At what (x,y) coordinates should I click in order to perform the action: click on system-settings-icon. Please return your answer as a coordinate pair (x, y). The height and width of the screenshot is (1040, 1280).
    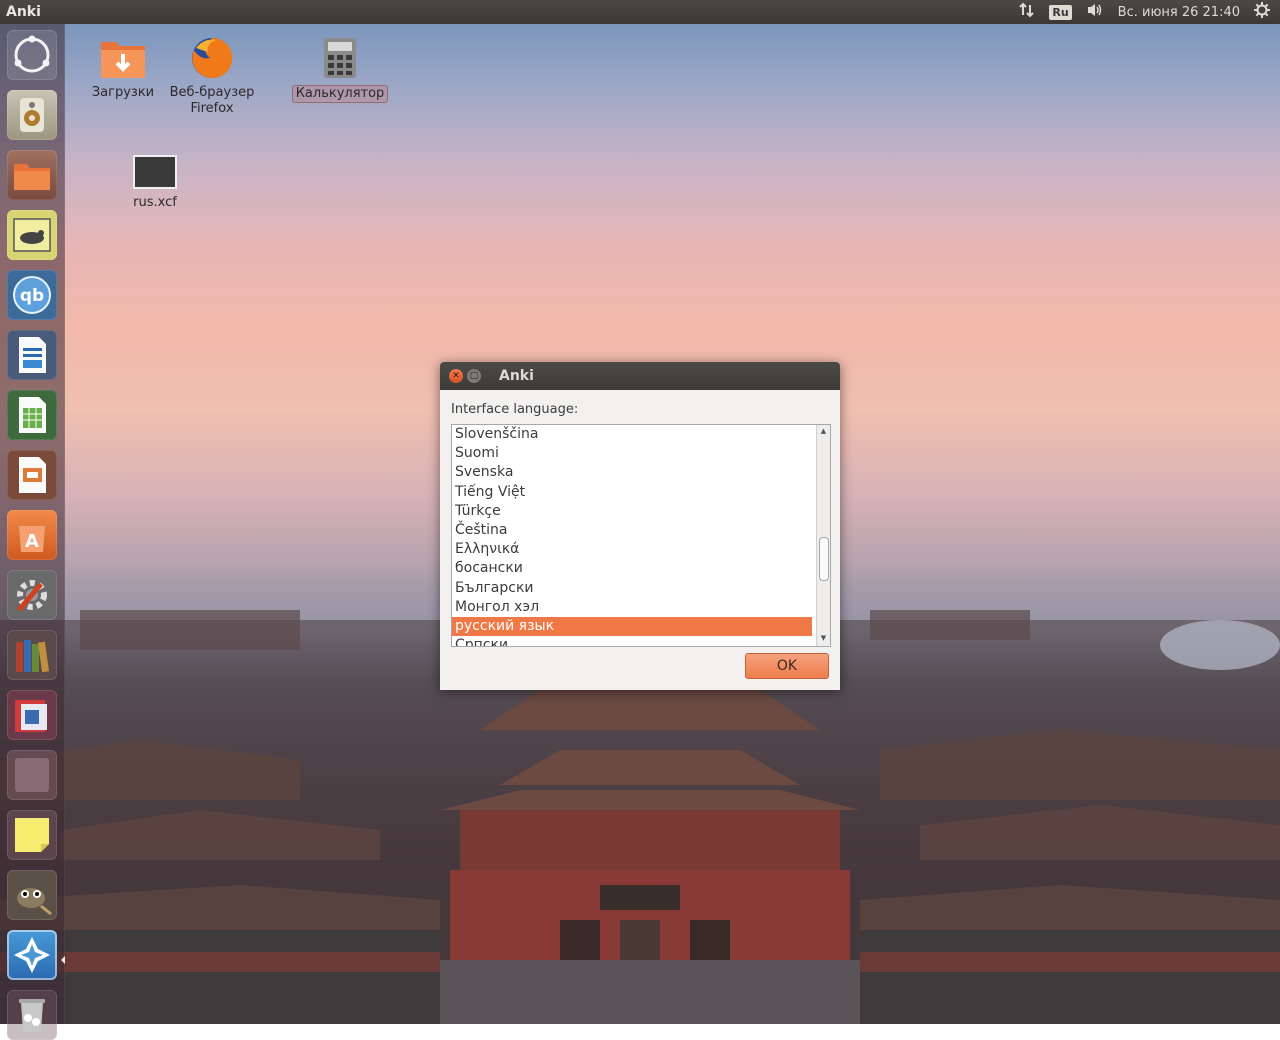
    Looking at the image, I should click on (32, 595).